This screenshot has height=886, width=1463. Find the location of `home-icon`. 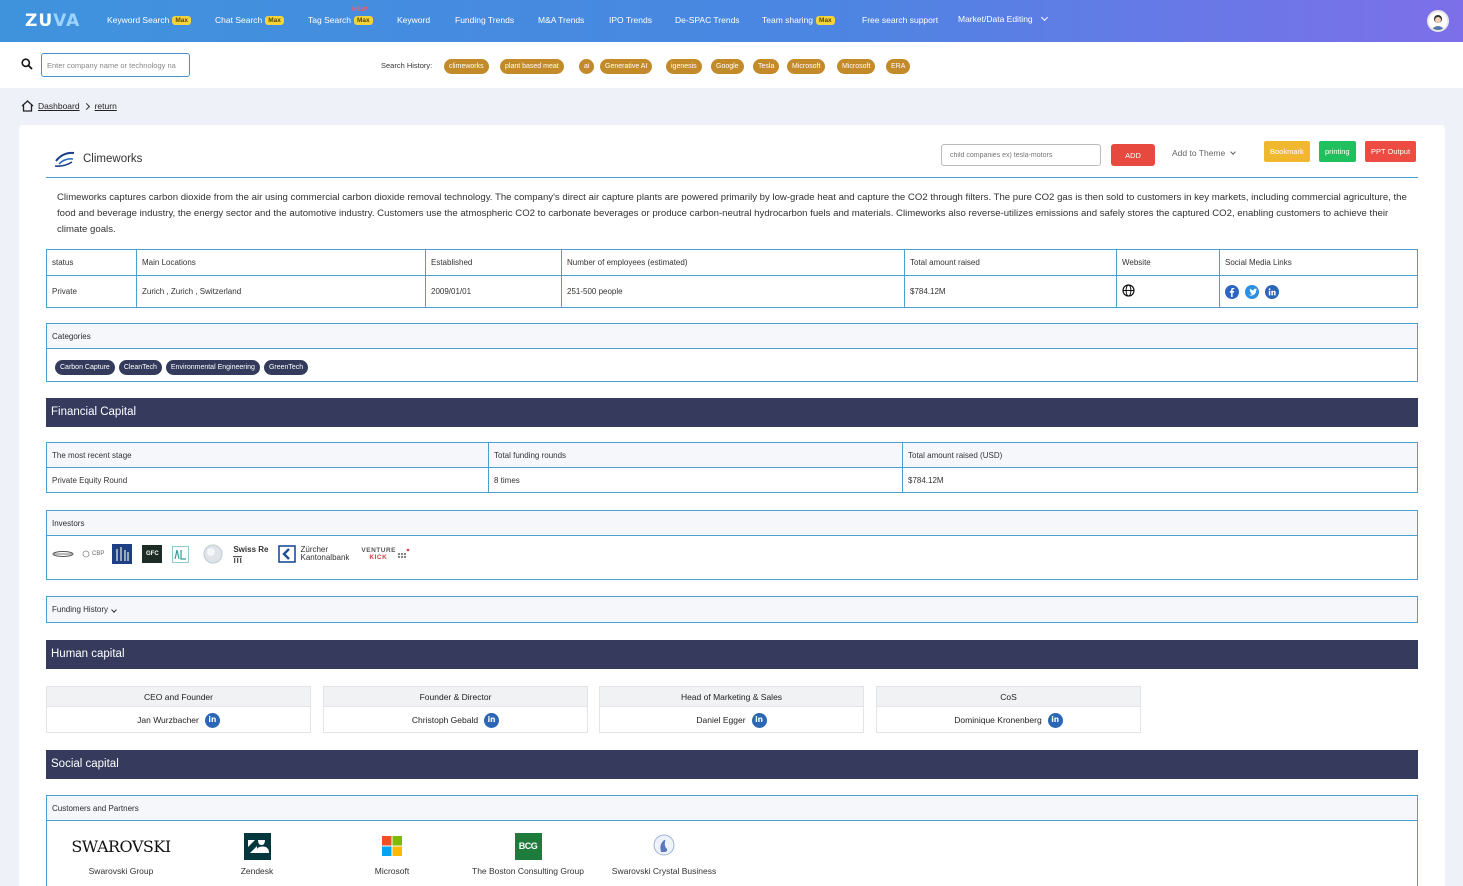

home-icon is located at coordinates (27, 106).